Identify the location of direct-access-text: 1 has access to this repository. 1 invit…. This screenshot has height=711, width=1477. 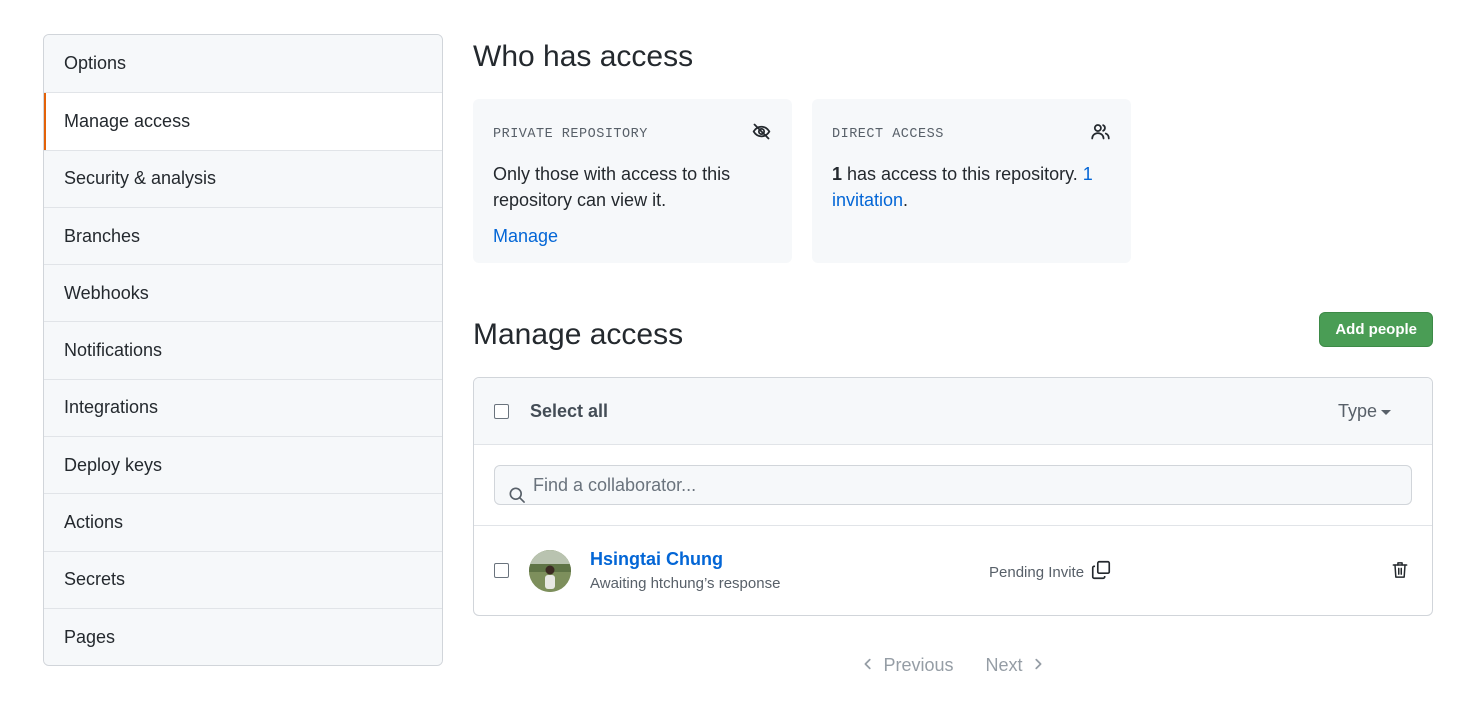
(971, 187).